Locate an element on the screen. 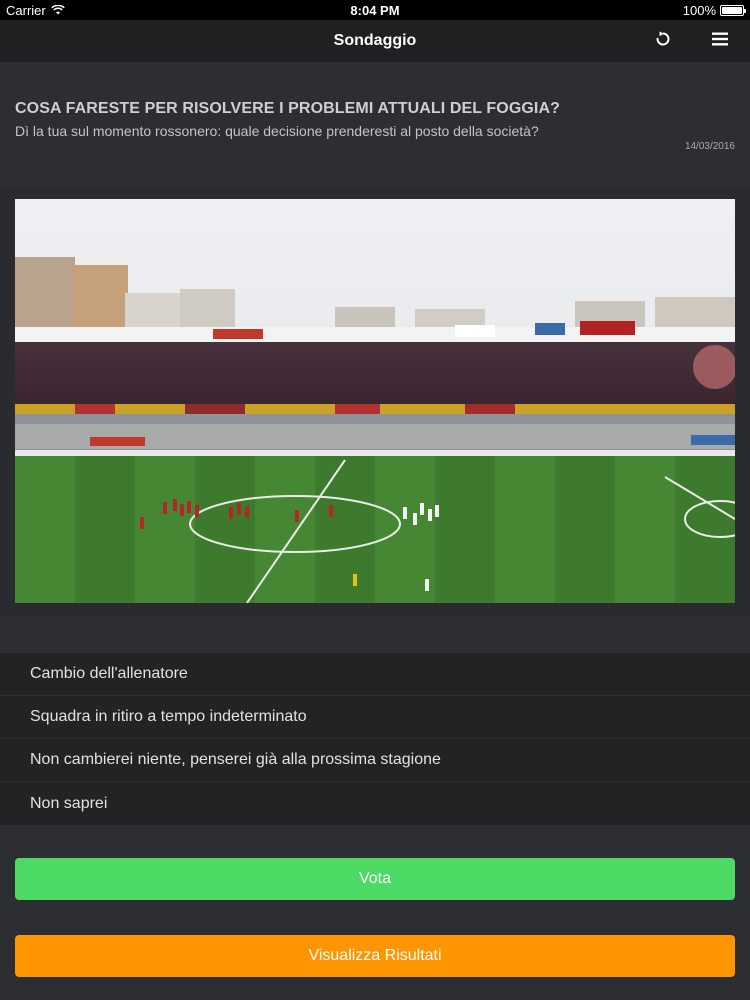 This screenshot has height=1000, width=750. page-title: Sondaggio is located at coordinates (375, 40).